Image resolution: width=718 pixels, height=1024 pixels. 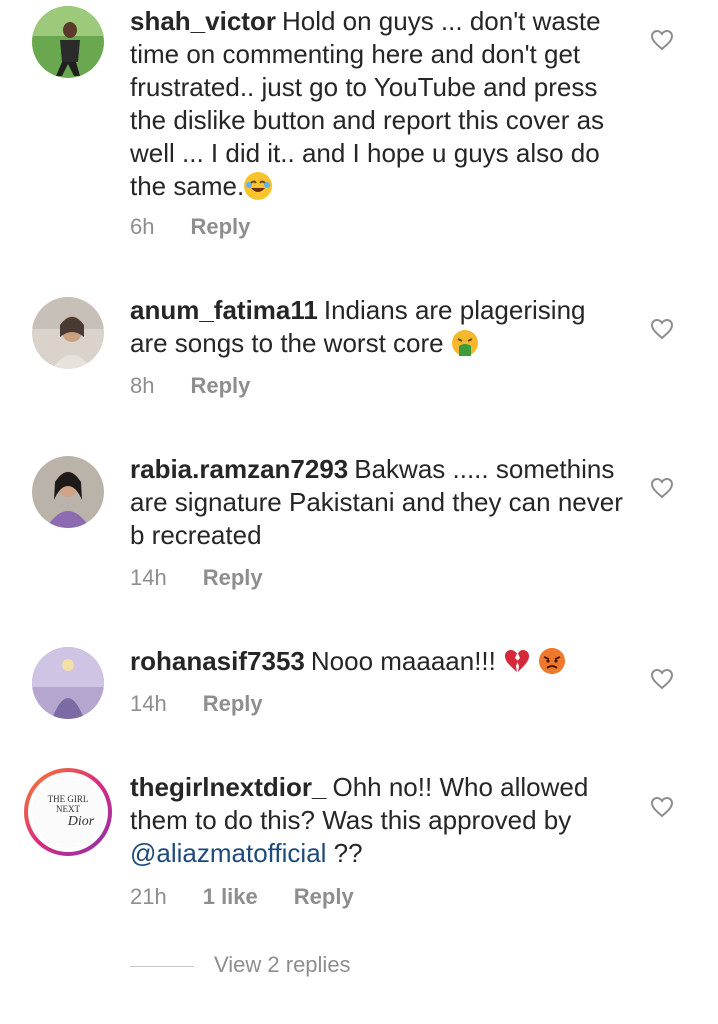 I want to click on broken-heart-icon, so click(x=517, y=661).